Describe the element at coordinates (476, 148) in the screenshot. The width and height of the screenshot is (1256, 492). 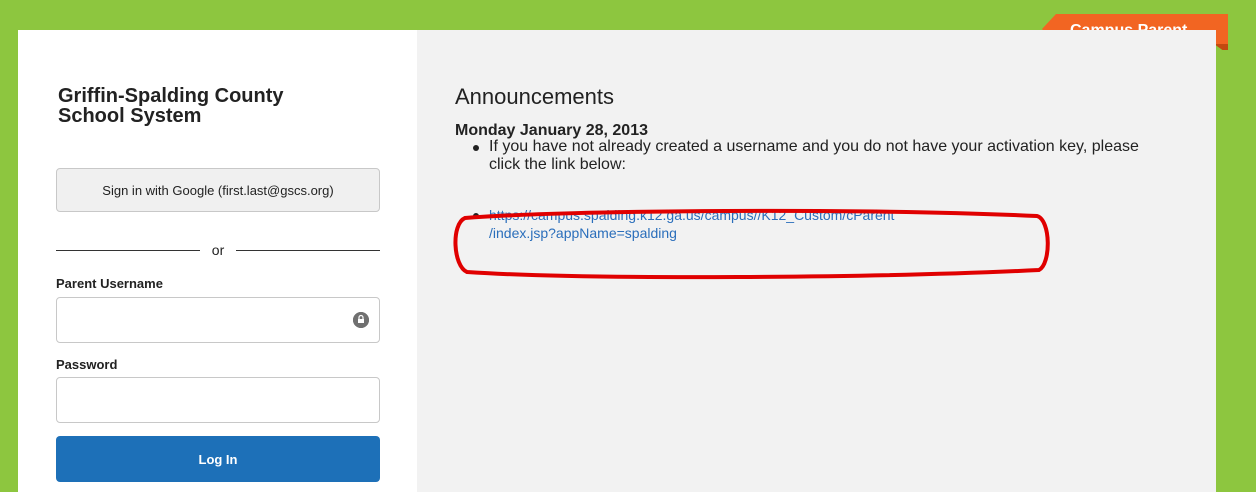
I see `bullet-icon` at that location.